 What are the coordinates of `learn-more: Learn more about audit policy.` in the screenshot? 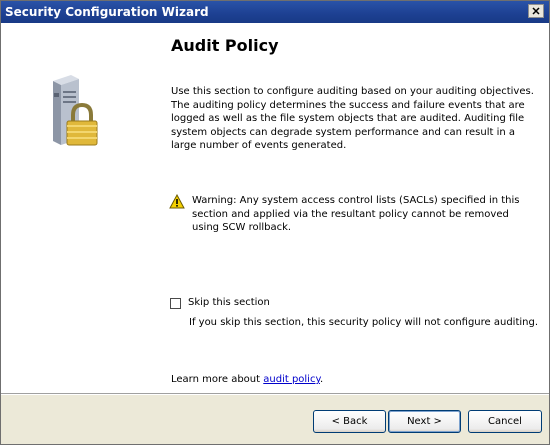 It's located at (247, 379).